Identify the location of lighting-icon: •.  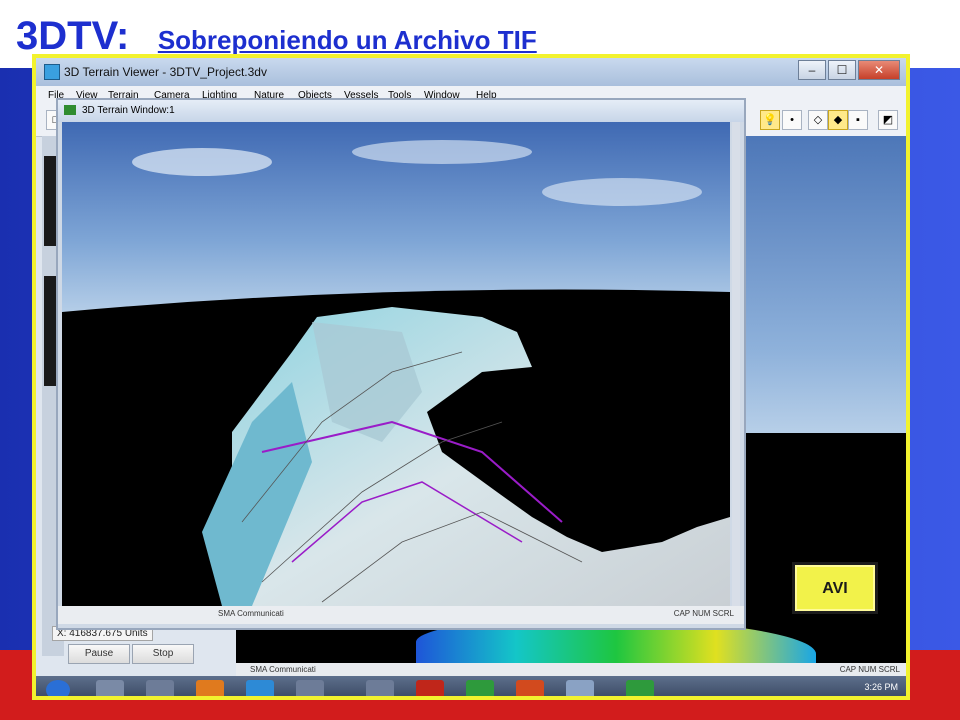
(792, 120).